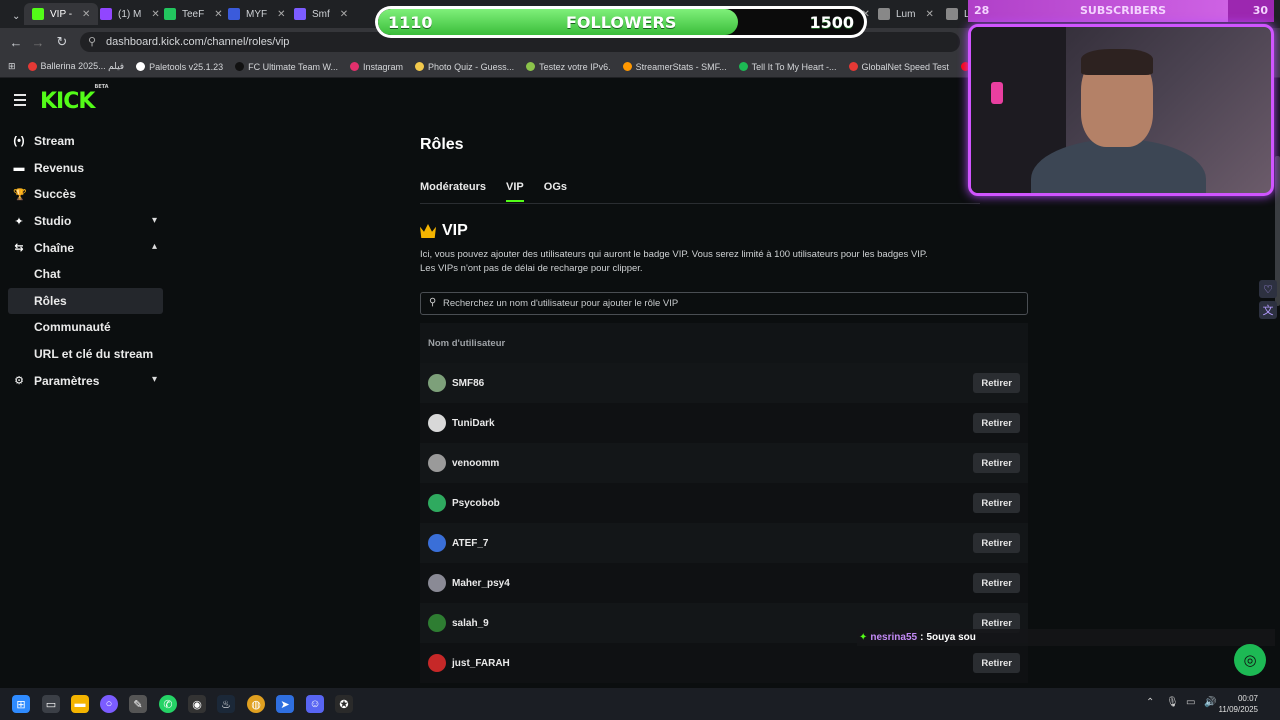  I want to click on chevron-up-icon: ▴, so click(154, 246).